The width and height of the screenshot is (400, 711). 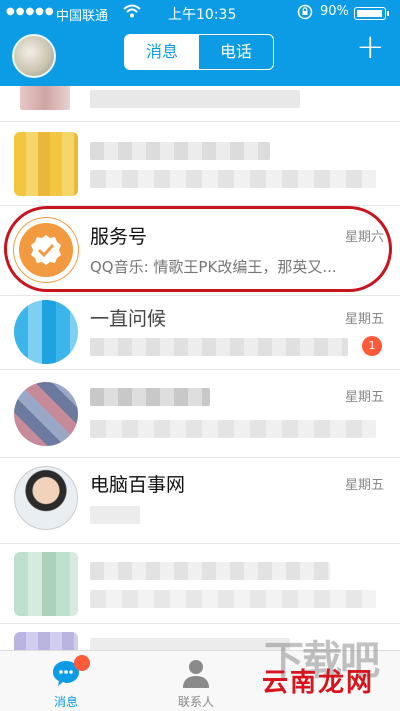 I want to click on battery-percent: 90%, so click(x=334, y=11).